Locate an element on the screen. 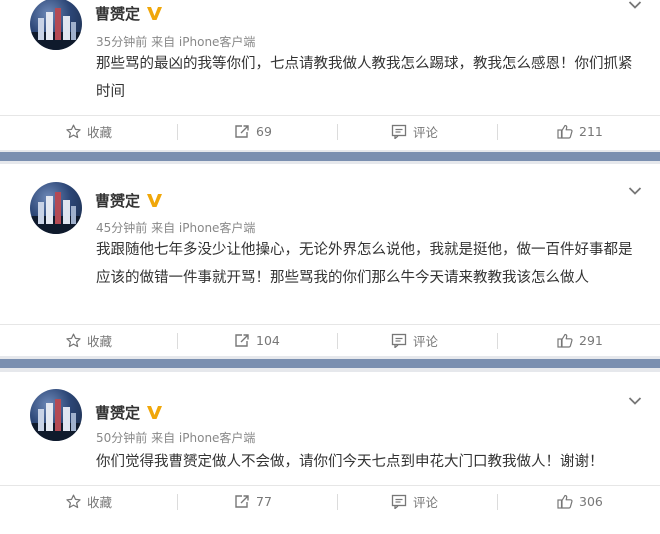 This screenshot has height=534, width=660. post-meta: 50分钟前 来自 iPhone客户端 is located at coordinates (175, 437).